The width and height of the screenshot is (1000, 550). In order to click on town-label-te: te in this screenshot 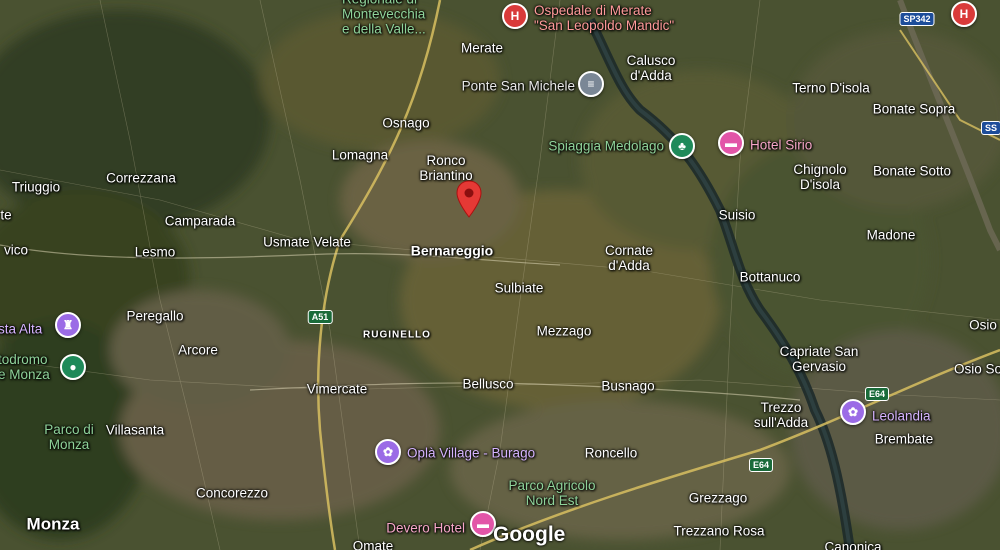, I will do `click(5, 215)`.